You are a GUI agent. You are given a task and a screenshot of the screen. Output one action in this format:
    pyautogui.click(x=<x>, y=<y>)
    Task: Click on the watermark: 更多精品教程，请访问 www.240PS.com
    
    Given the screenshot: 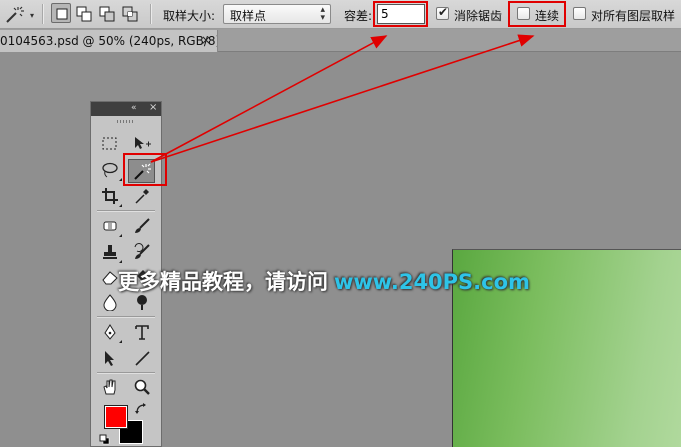 What is the action you would take?
    pyautogui.click(x=324, y=281)
    